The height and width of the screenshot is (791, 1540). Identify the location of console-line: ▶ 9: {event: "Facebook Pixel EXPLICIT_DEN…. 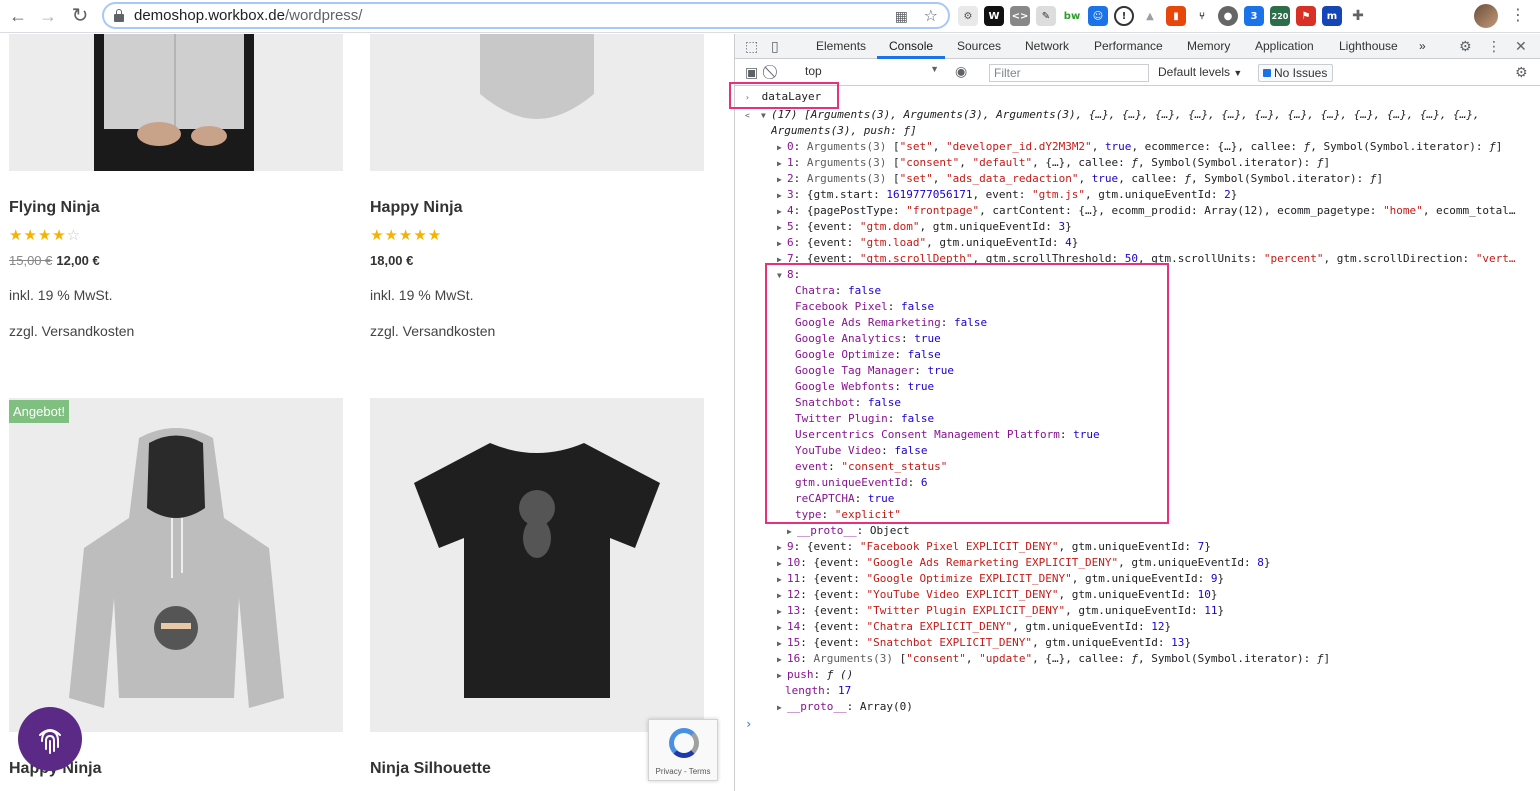
(1158, 547).